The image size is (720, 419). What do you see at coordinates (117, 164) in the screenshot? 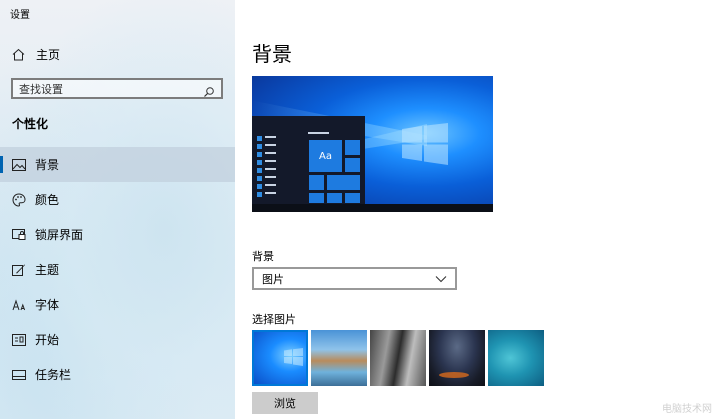
I see `sidebar-item-background: 背景` at bounding box center [117, 164].